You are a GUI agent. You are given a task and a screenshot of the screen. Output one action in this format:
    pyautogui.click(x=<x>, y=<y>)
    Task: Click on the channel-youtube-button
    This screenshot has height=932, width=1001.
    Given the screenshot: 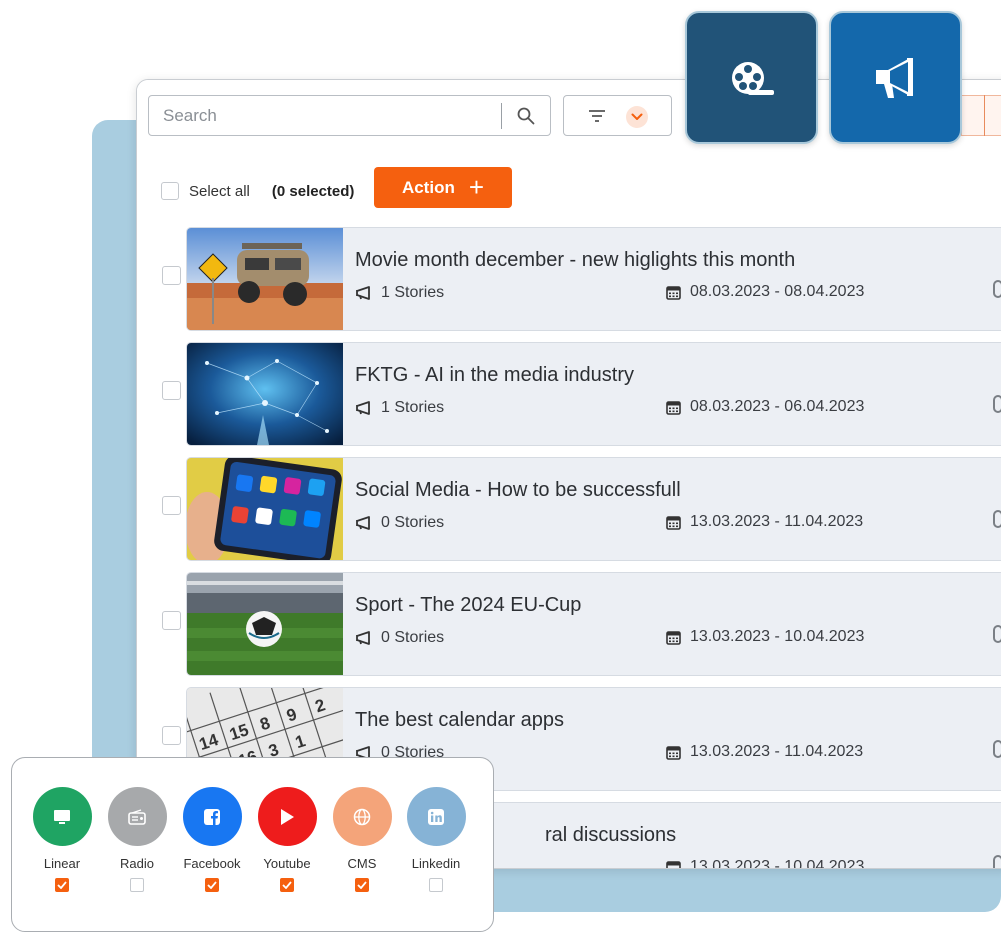 What is the action you would take?
    pyautogui.click(x=287, y=816)
    